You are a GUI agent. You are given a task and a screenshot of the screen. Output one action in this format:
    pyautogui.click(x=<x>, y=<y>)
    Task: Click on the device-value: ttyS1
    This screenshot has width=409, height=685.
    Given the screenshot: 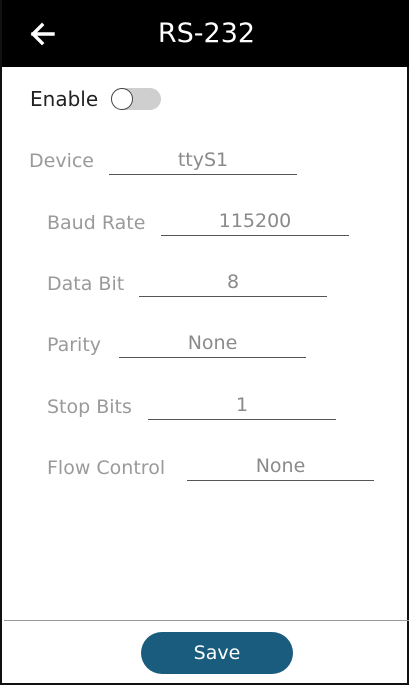 What is the action you would take?
    pyautogui.click(x=203, y=160)
    